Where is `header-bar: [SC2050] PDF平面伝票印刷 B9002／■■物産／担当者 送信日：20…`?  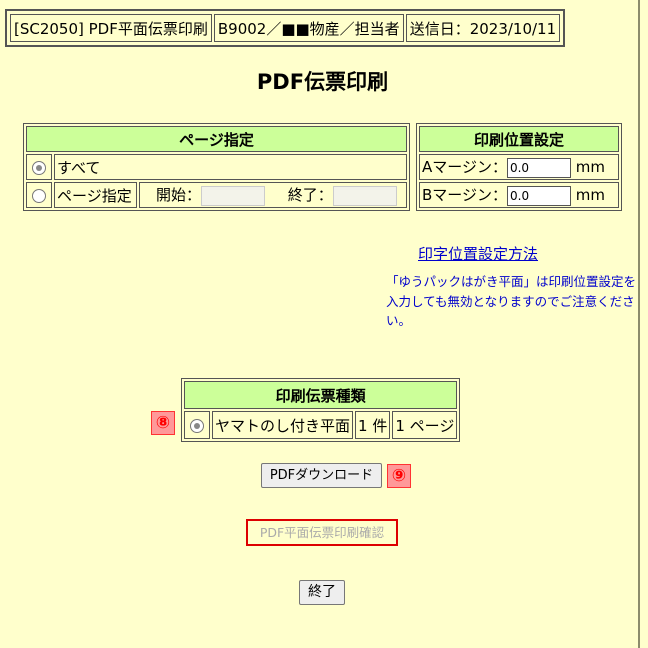
header-bar: [SC2050] PDF平面伝票印刷 B9002／■■物産／担当者 送信日：20… is located at coordinates (285, 28).